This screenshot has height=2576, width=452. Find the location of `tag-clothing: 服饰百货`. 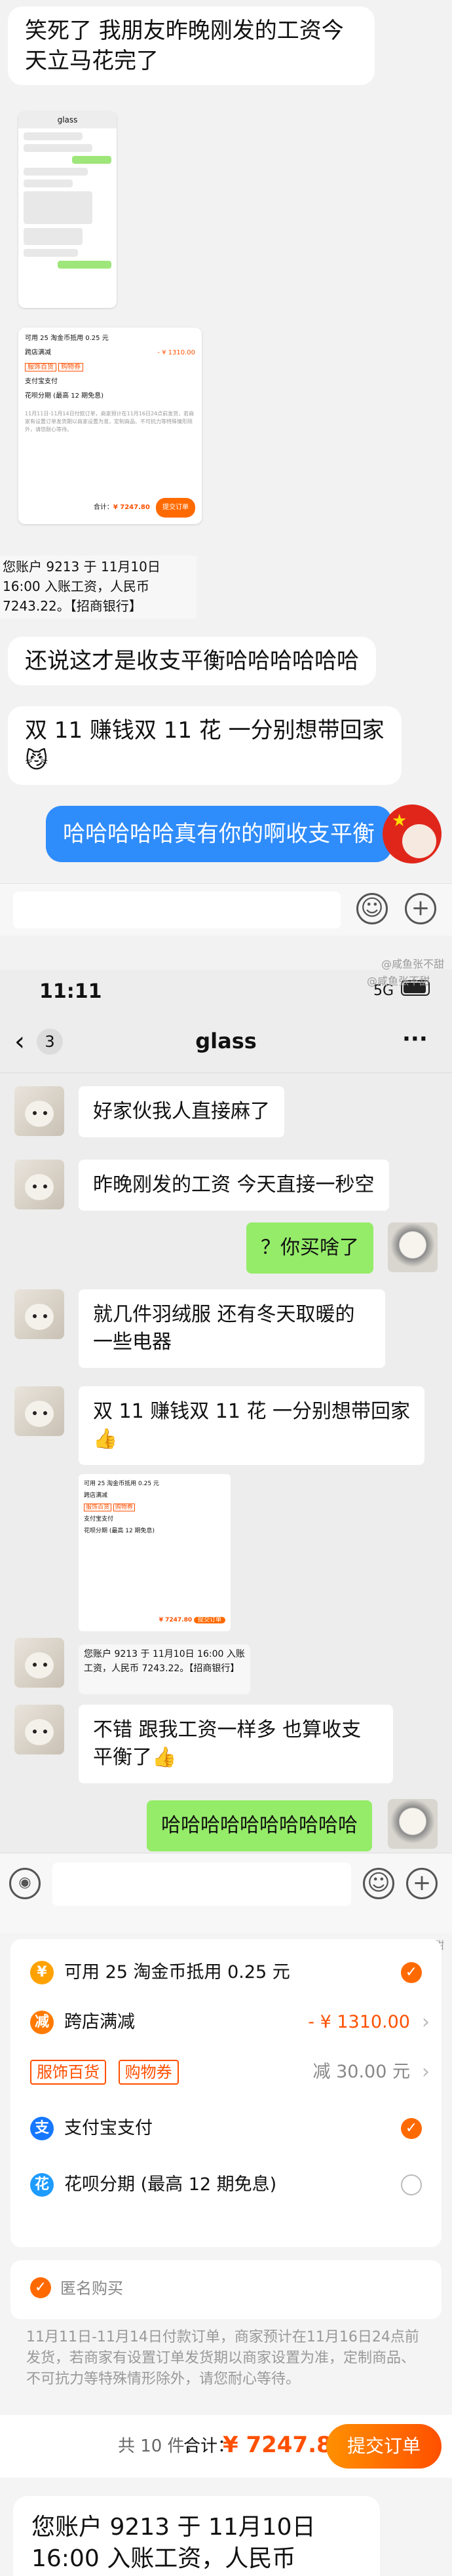

tag-clothing: 服饰百货 is located at coordinates (68, 2072).